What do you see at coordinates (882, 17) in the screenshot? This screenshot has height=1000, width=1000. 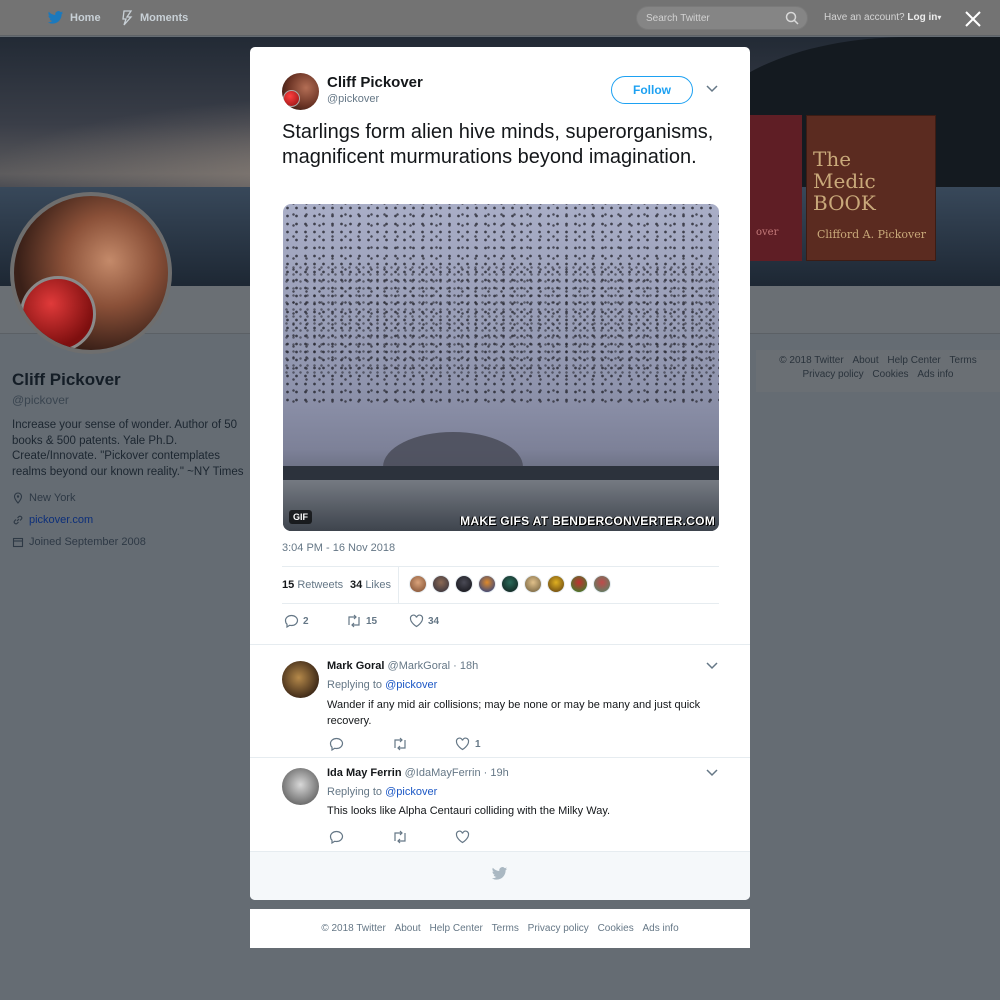 I see `account-prompt: Have an account? Log in▾` at bounding box center [882, 17].